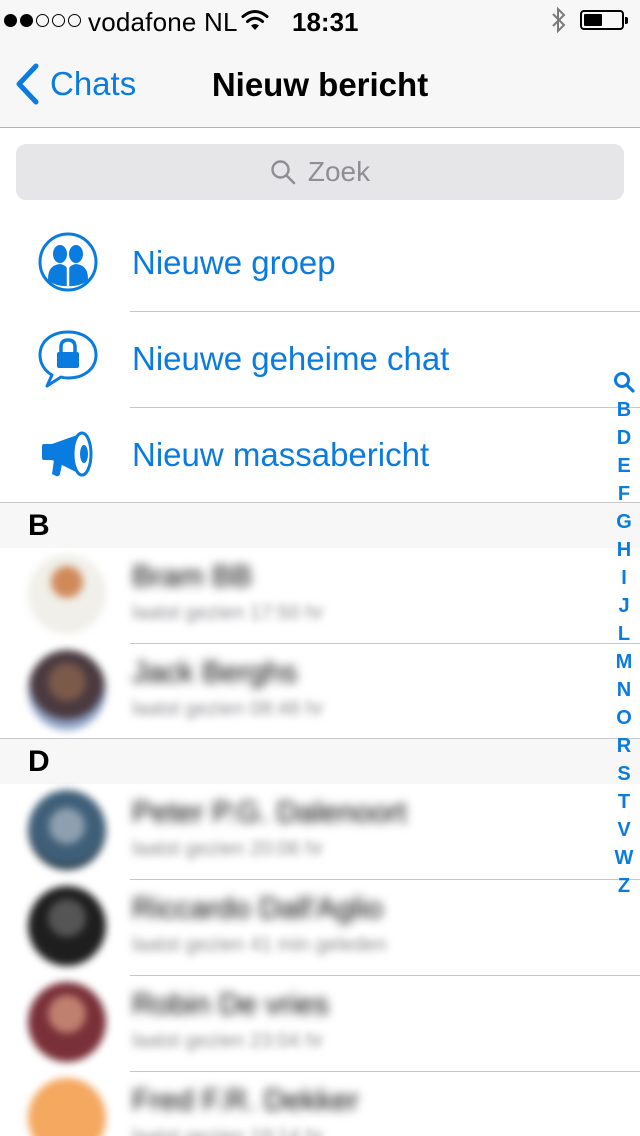 The height and width of the screenshot is (1136, 640). Describe the element at coordinates (325, 22) in the screenshot. I see `clock: 18:31` at that location.